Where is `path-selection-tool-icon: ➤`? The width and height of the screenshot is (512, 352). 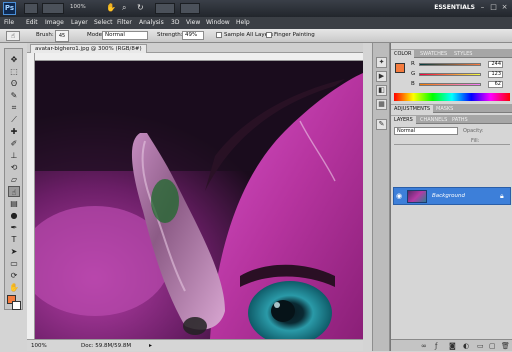
path-selection-tool-icon: ➤ is located at coordinates (14, 251).